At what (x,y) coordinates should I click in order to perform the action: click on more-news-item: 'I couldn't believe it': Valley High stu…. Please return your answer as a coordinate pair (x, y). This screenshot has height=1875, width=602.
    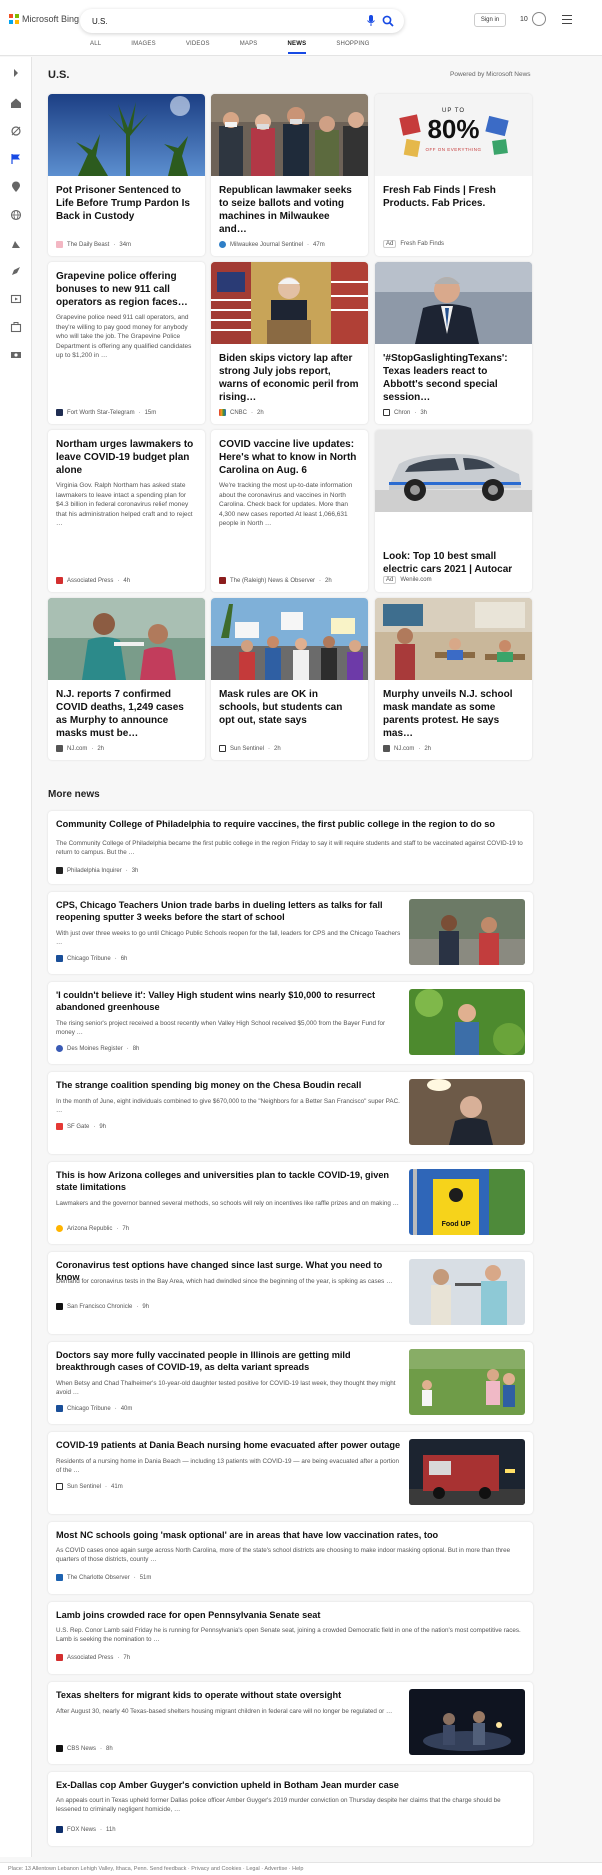
    Looking at the image, I should click on (290, 1023).